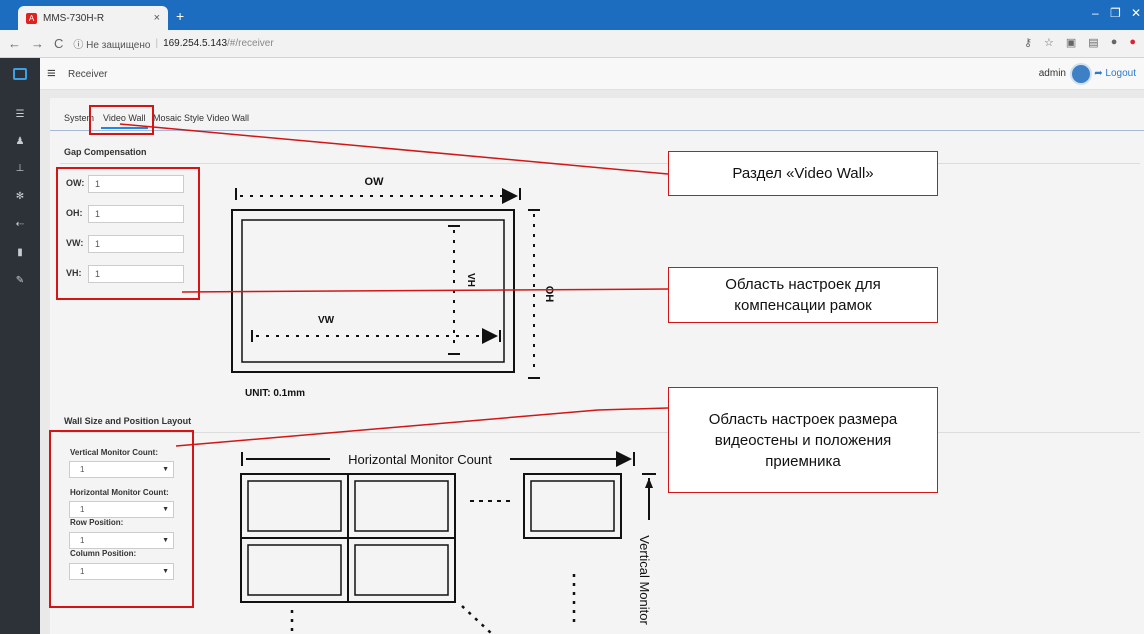 This screenshot has height=634, width=1144. I want to click on callout-gap-area: Область настроек для компенсации рамок, so click(803, 295).